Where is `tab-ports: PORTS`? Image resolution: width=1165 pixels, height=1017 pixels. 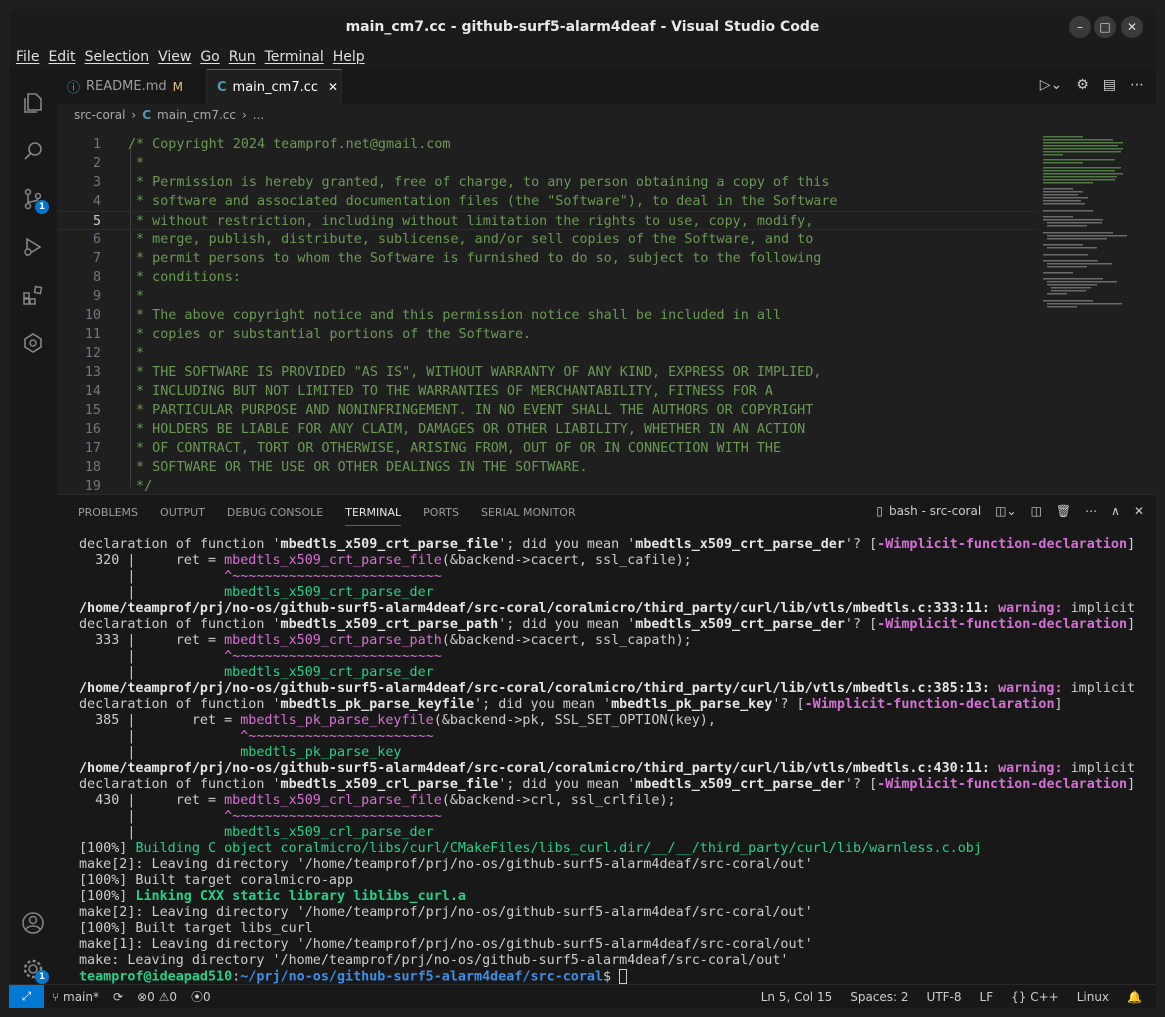 tab-ports: PORTS is located at coordinates (441, 512).